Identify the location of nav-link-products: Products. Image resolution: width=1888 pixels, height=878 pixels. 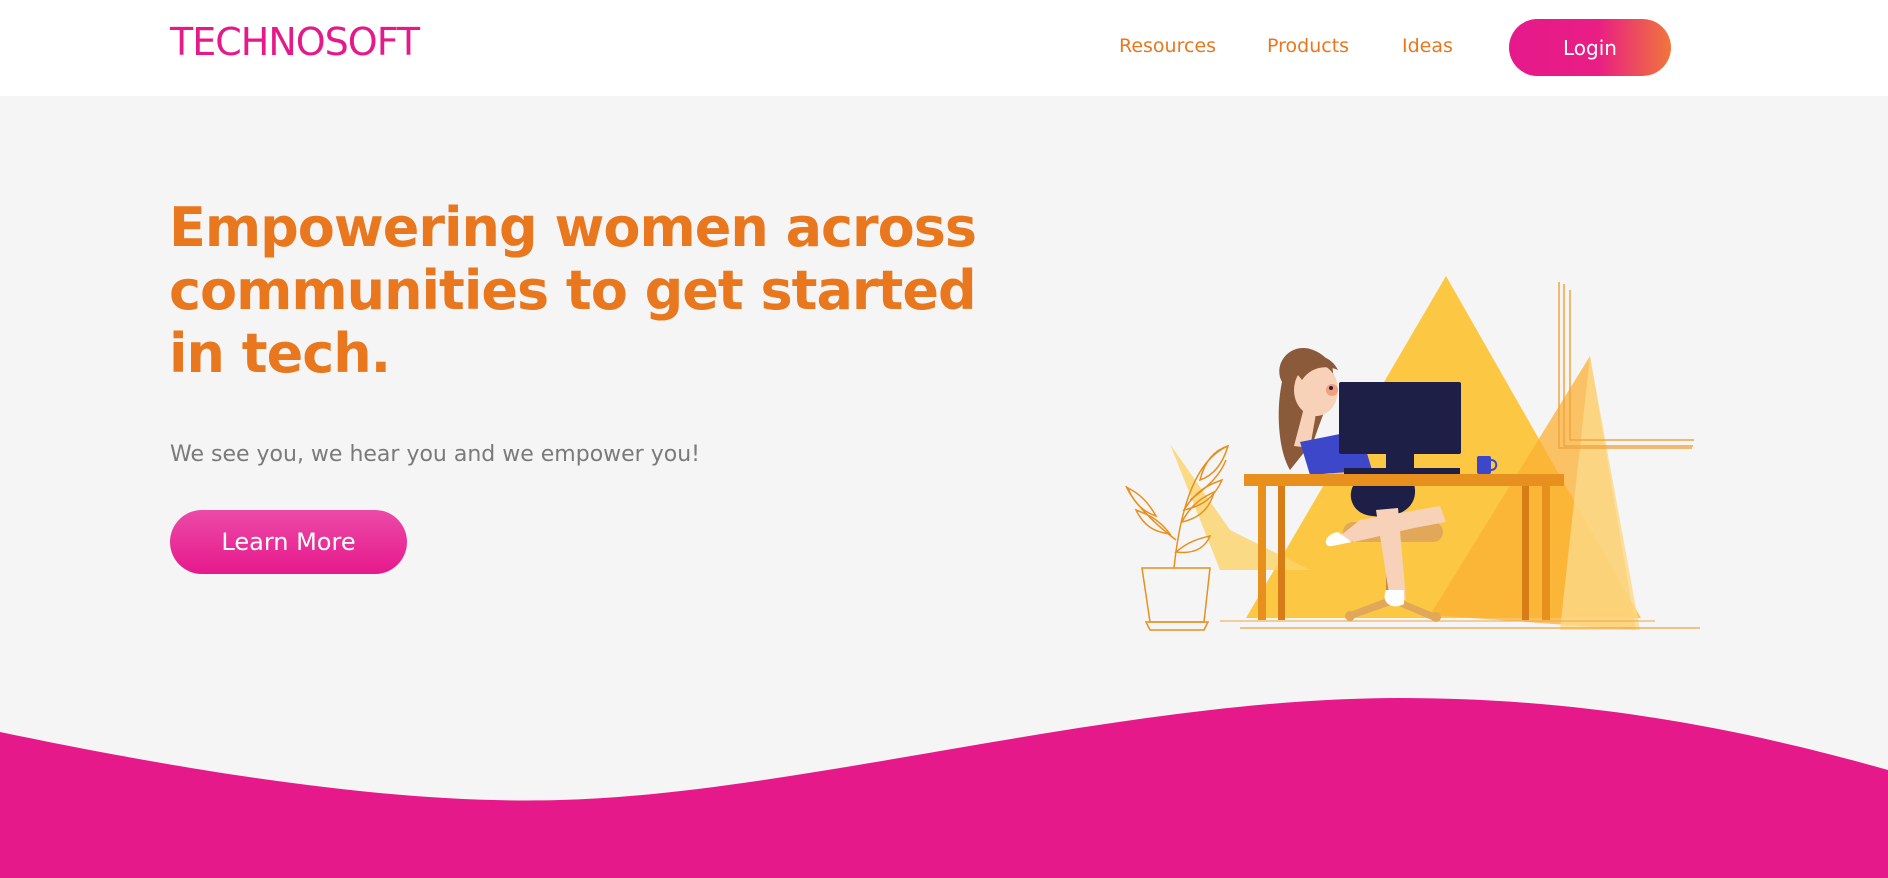
(1308, 46).